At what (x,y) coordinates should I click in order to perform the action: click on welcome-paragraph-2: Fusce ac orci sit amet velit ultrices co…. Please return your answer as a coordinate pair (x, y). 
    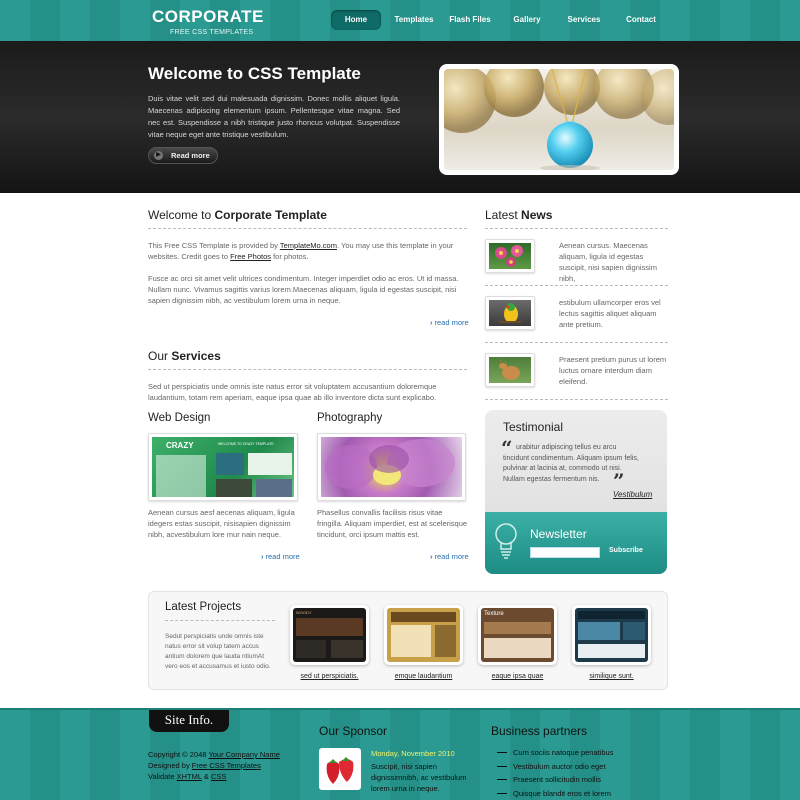
    Looking at the image, I should click on (303, 289).